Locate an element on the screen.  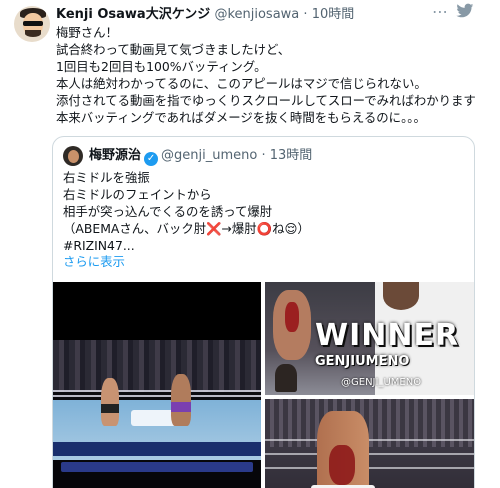
fighter-left-trunks is located at coordinates (110, 408).